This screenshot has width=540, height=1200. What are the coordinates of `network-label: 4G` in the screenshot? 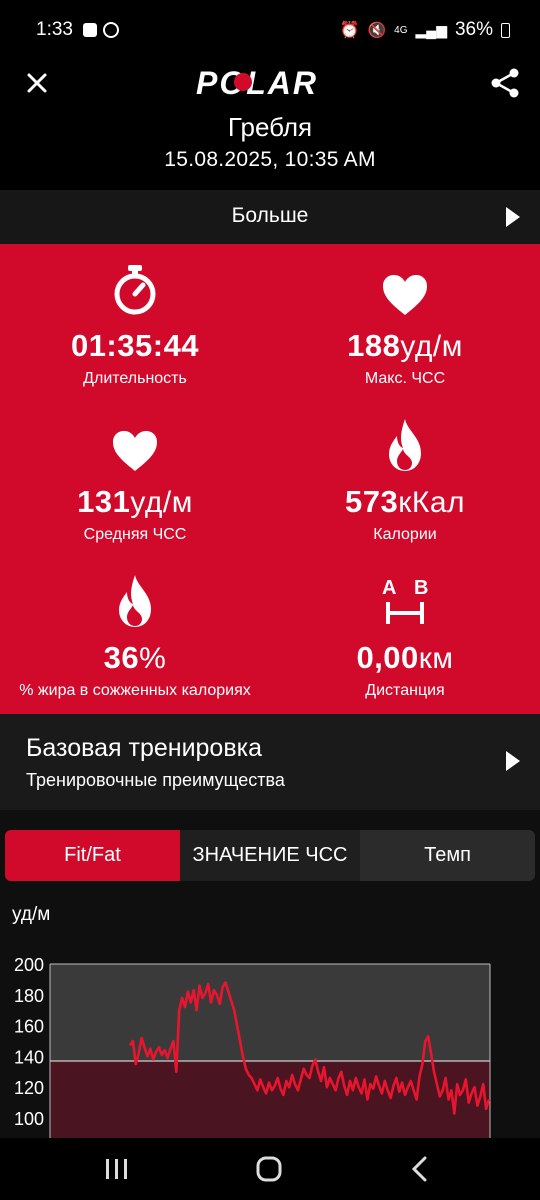 It's located at (401, 30).